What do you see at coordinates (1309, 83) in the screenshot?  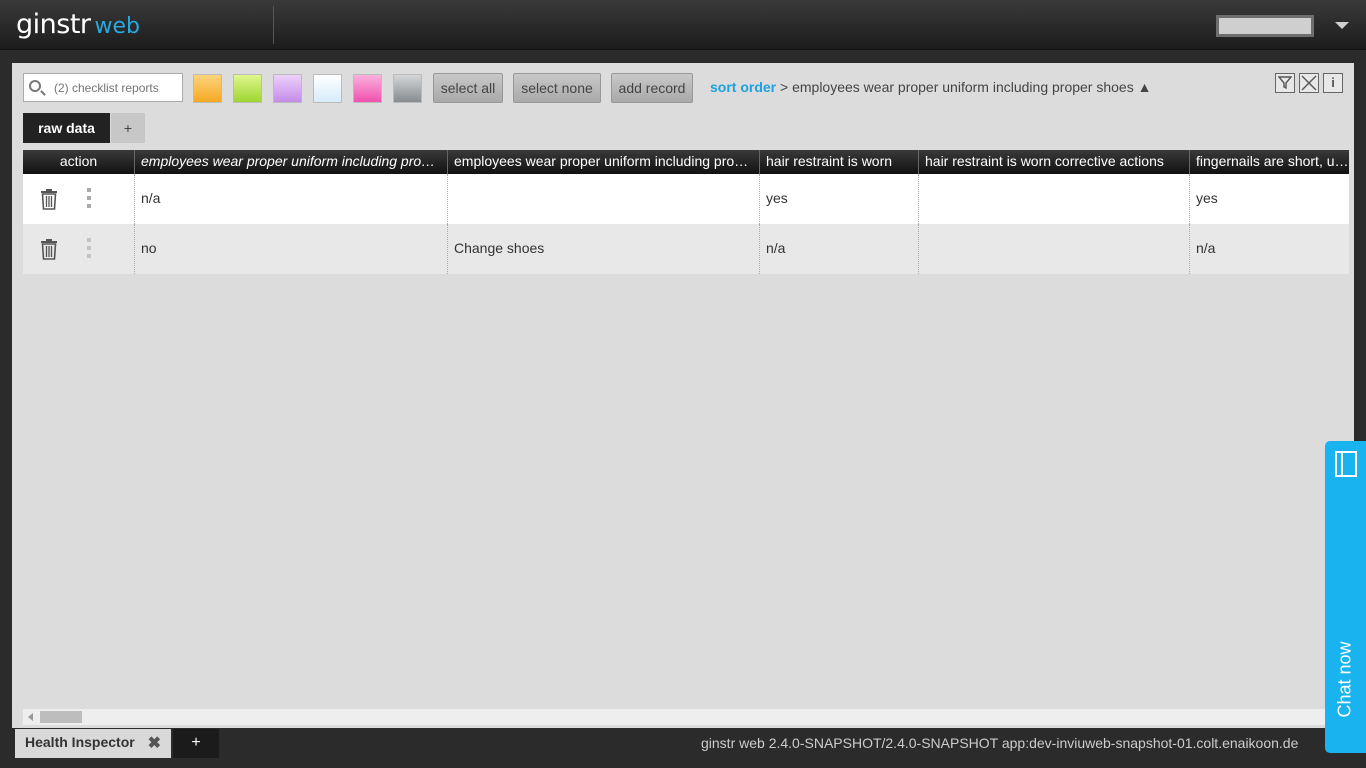 I see `clear-filter-icon` at bounding box center [1309, 83].